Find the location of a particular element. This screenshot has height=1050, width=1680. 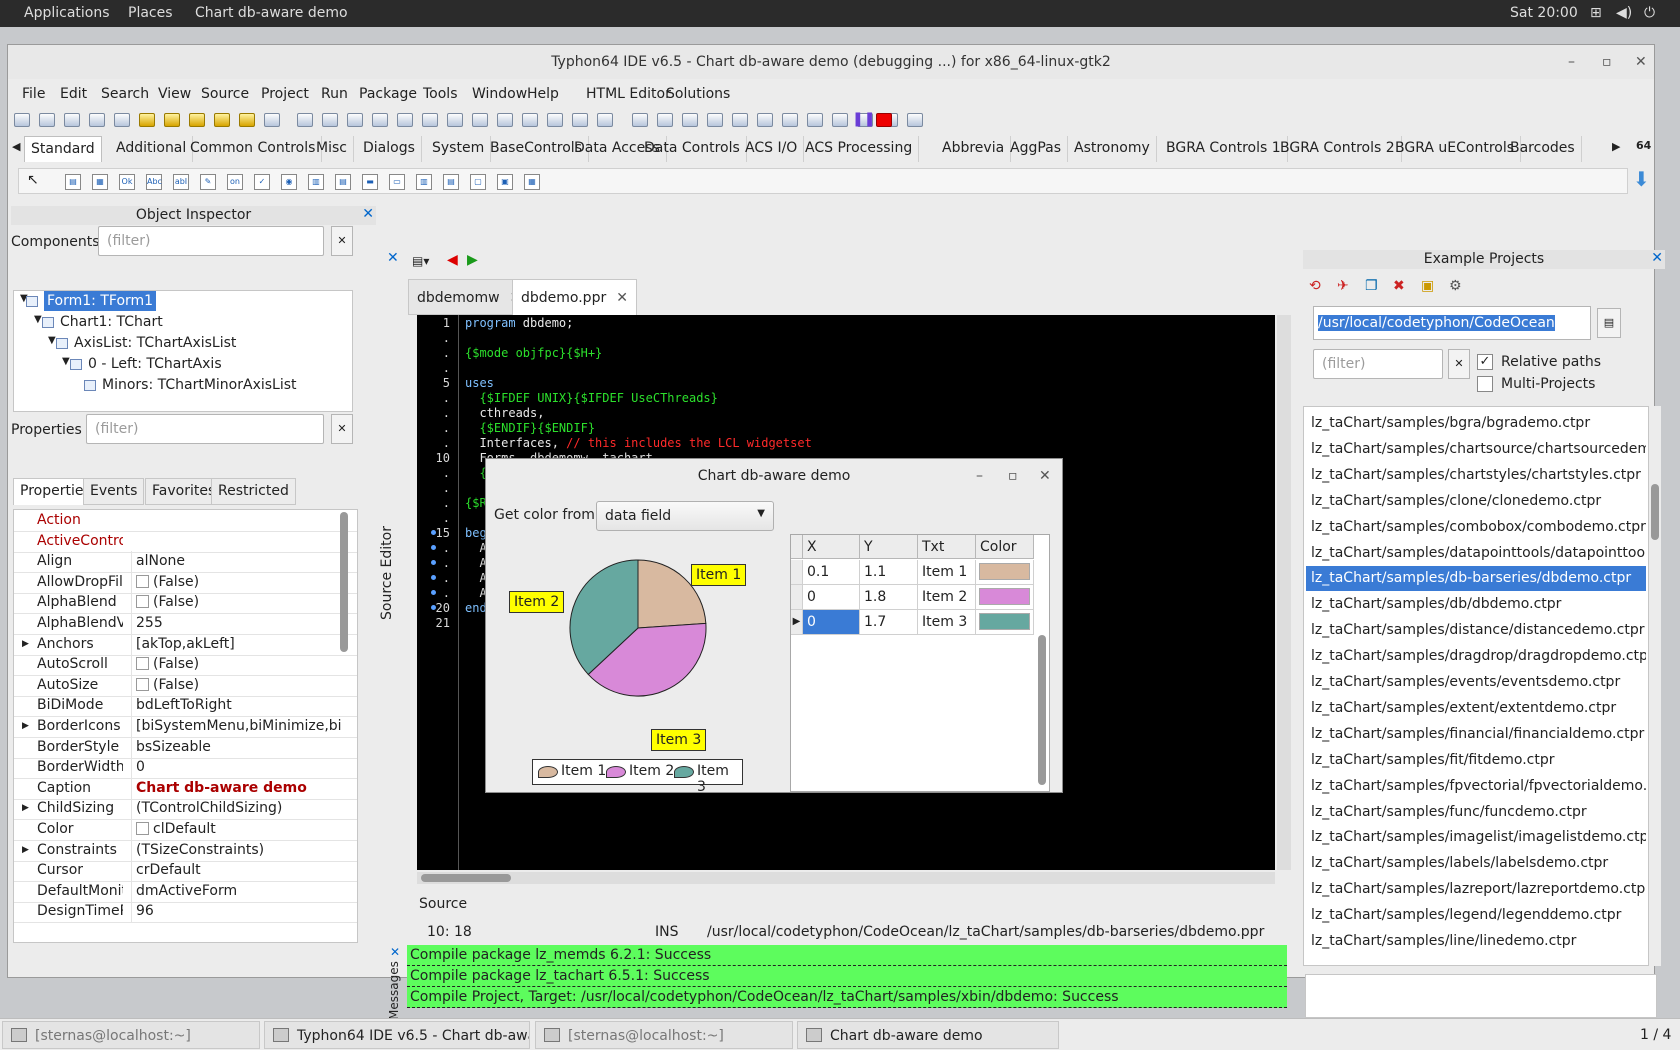

property-row: ▶ Anchors [akTop,akLeft] is located at coordinates (185, 644).